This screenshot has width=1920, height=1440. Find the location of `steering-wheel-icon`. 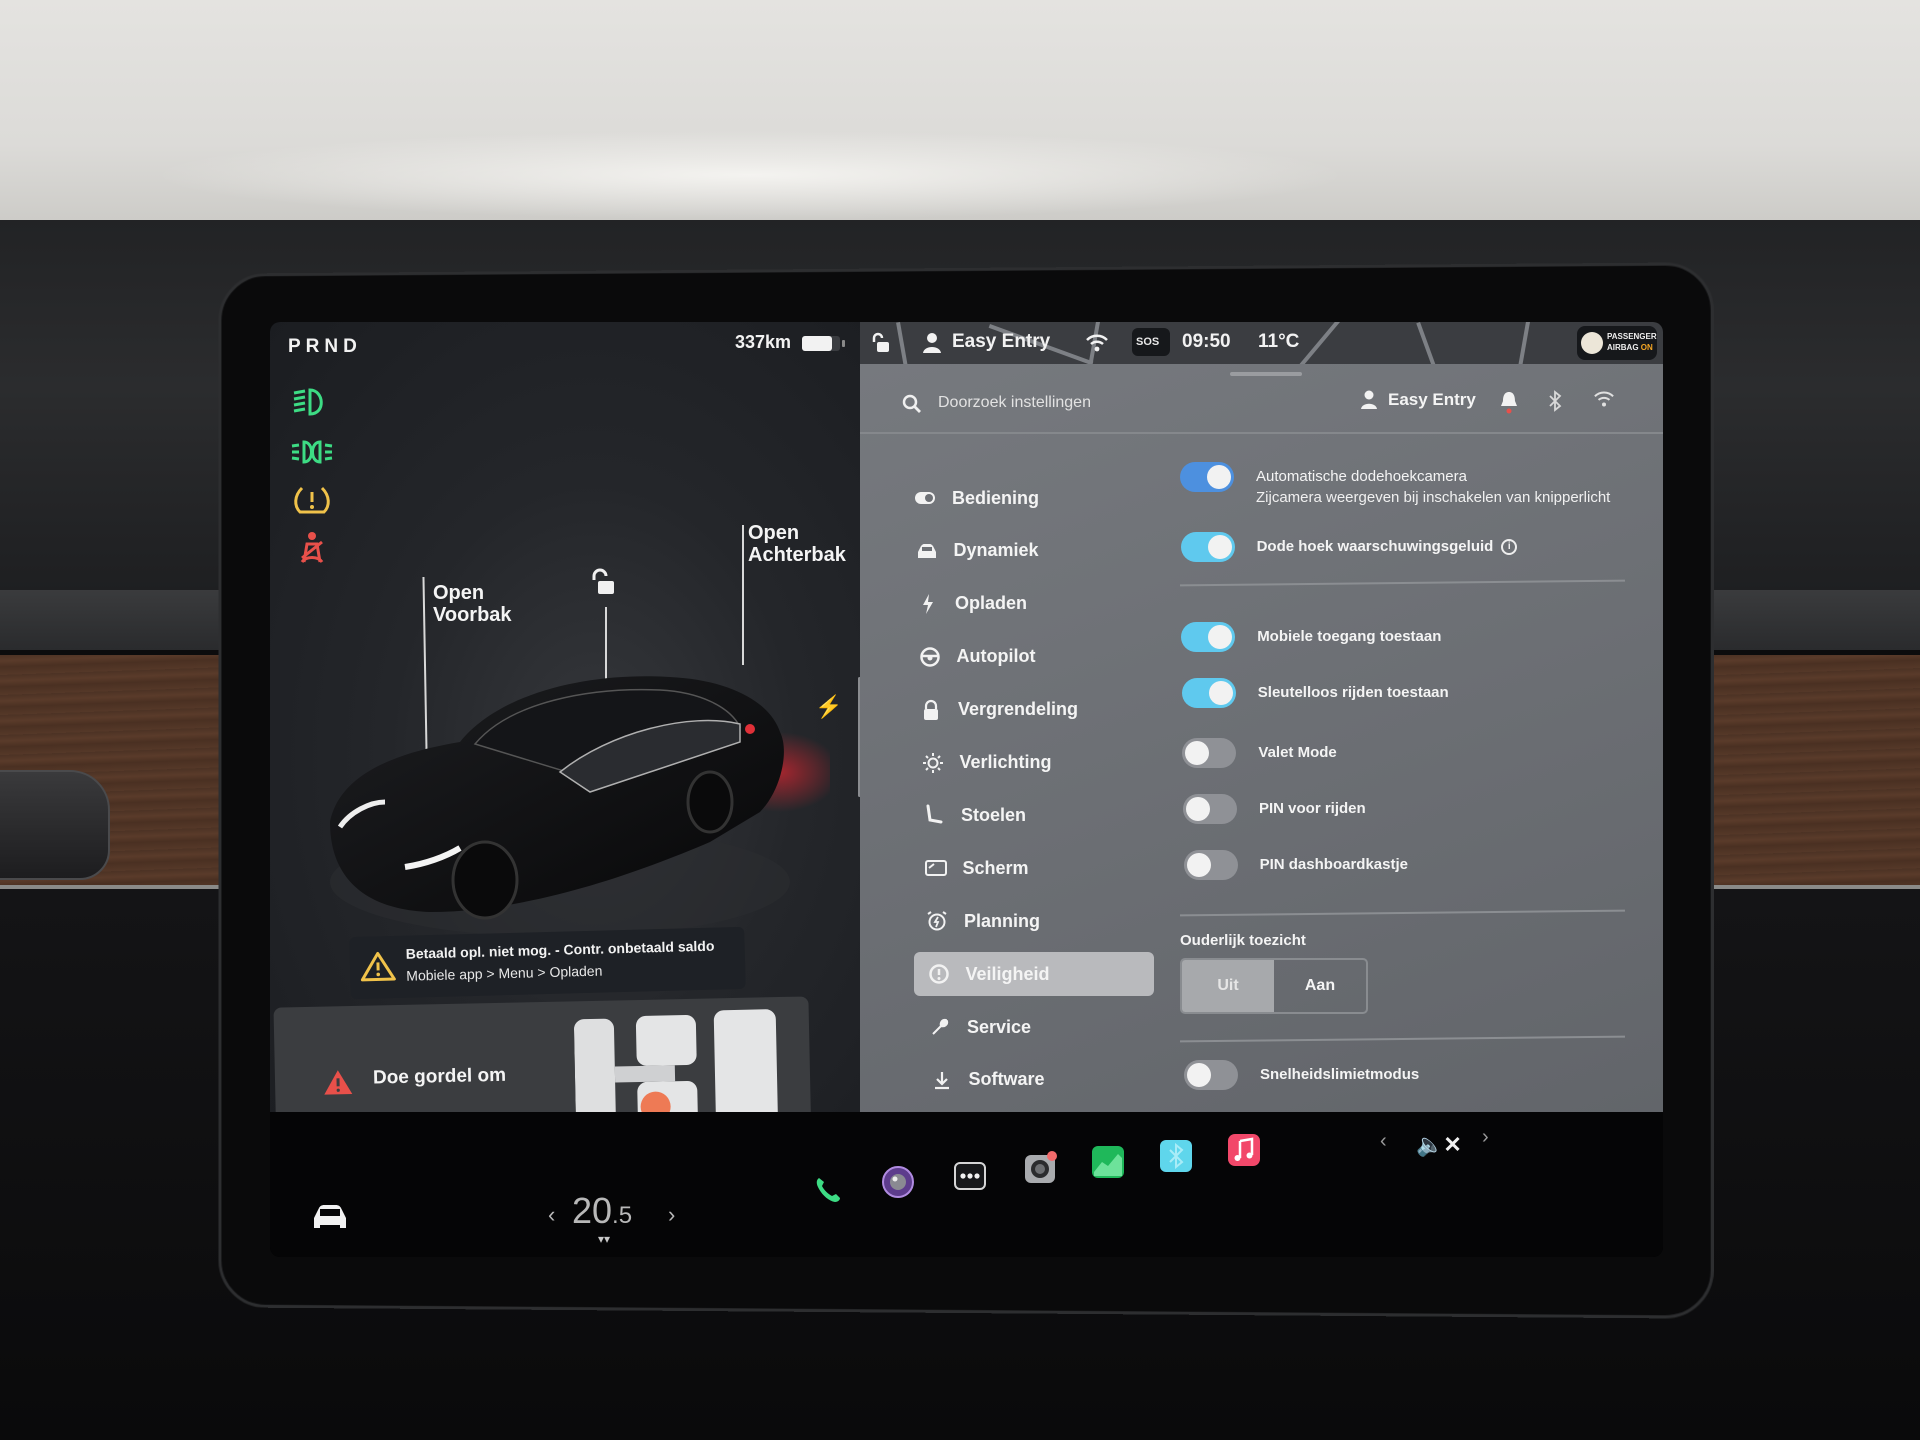

steering-wheel-icon is located at coordinates (930, 657).